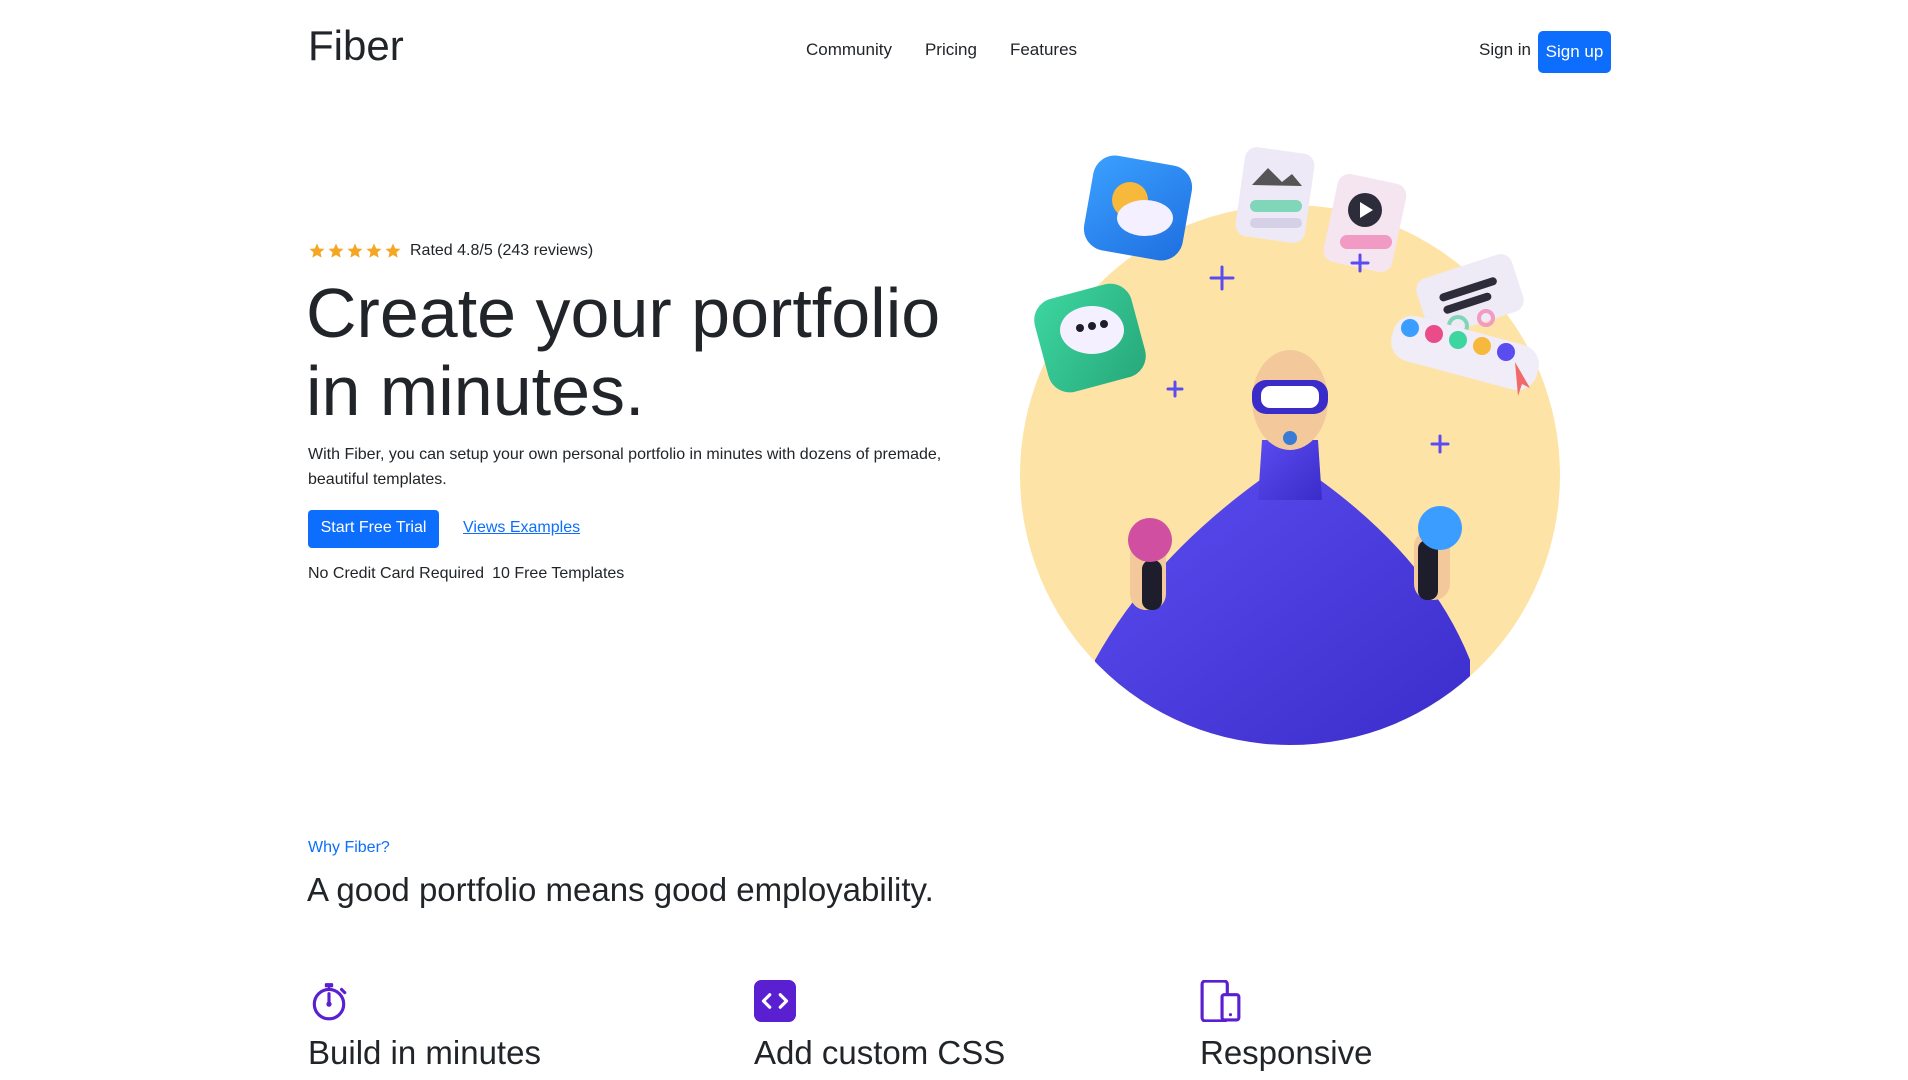 Image resolution: width=1908 pixels, height=1080 pixels. Describe the element at coordinates (1286, 1025) in the screenshot. I see `feature-responsive: Responsive` at that location.